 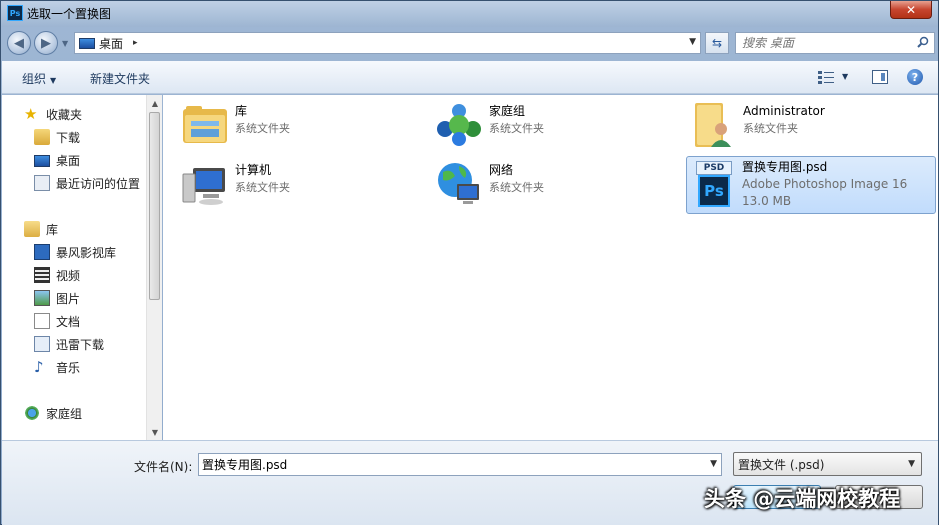 I want to click on forward-button: ▶, so click(x=46, y=43).